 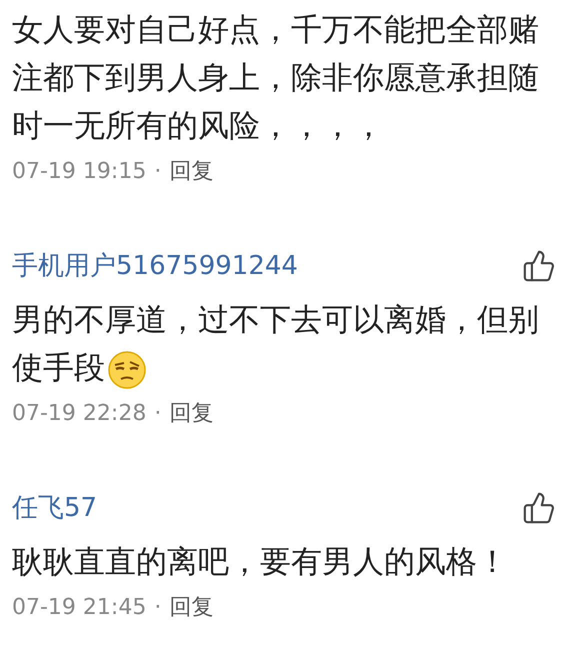 What do you see at coordinates (55, 508) in the screenshot?
I see `username: 任飞57` at bounding box center [55, 508].